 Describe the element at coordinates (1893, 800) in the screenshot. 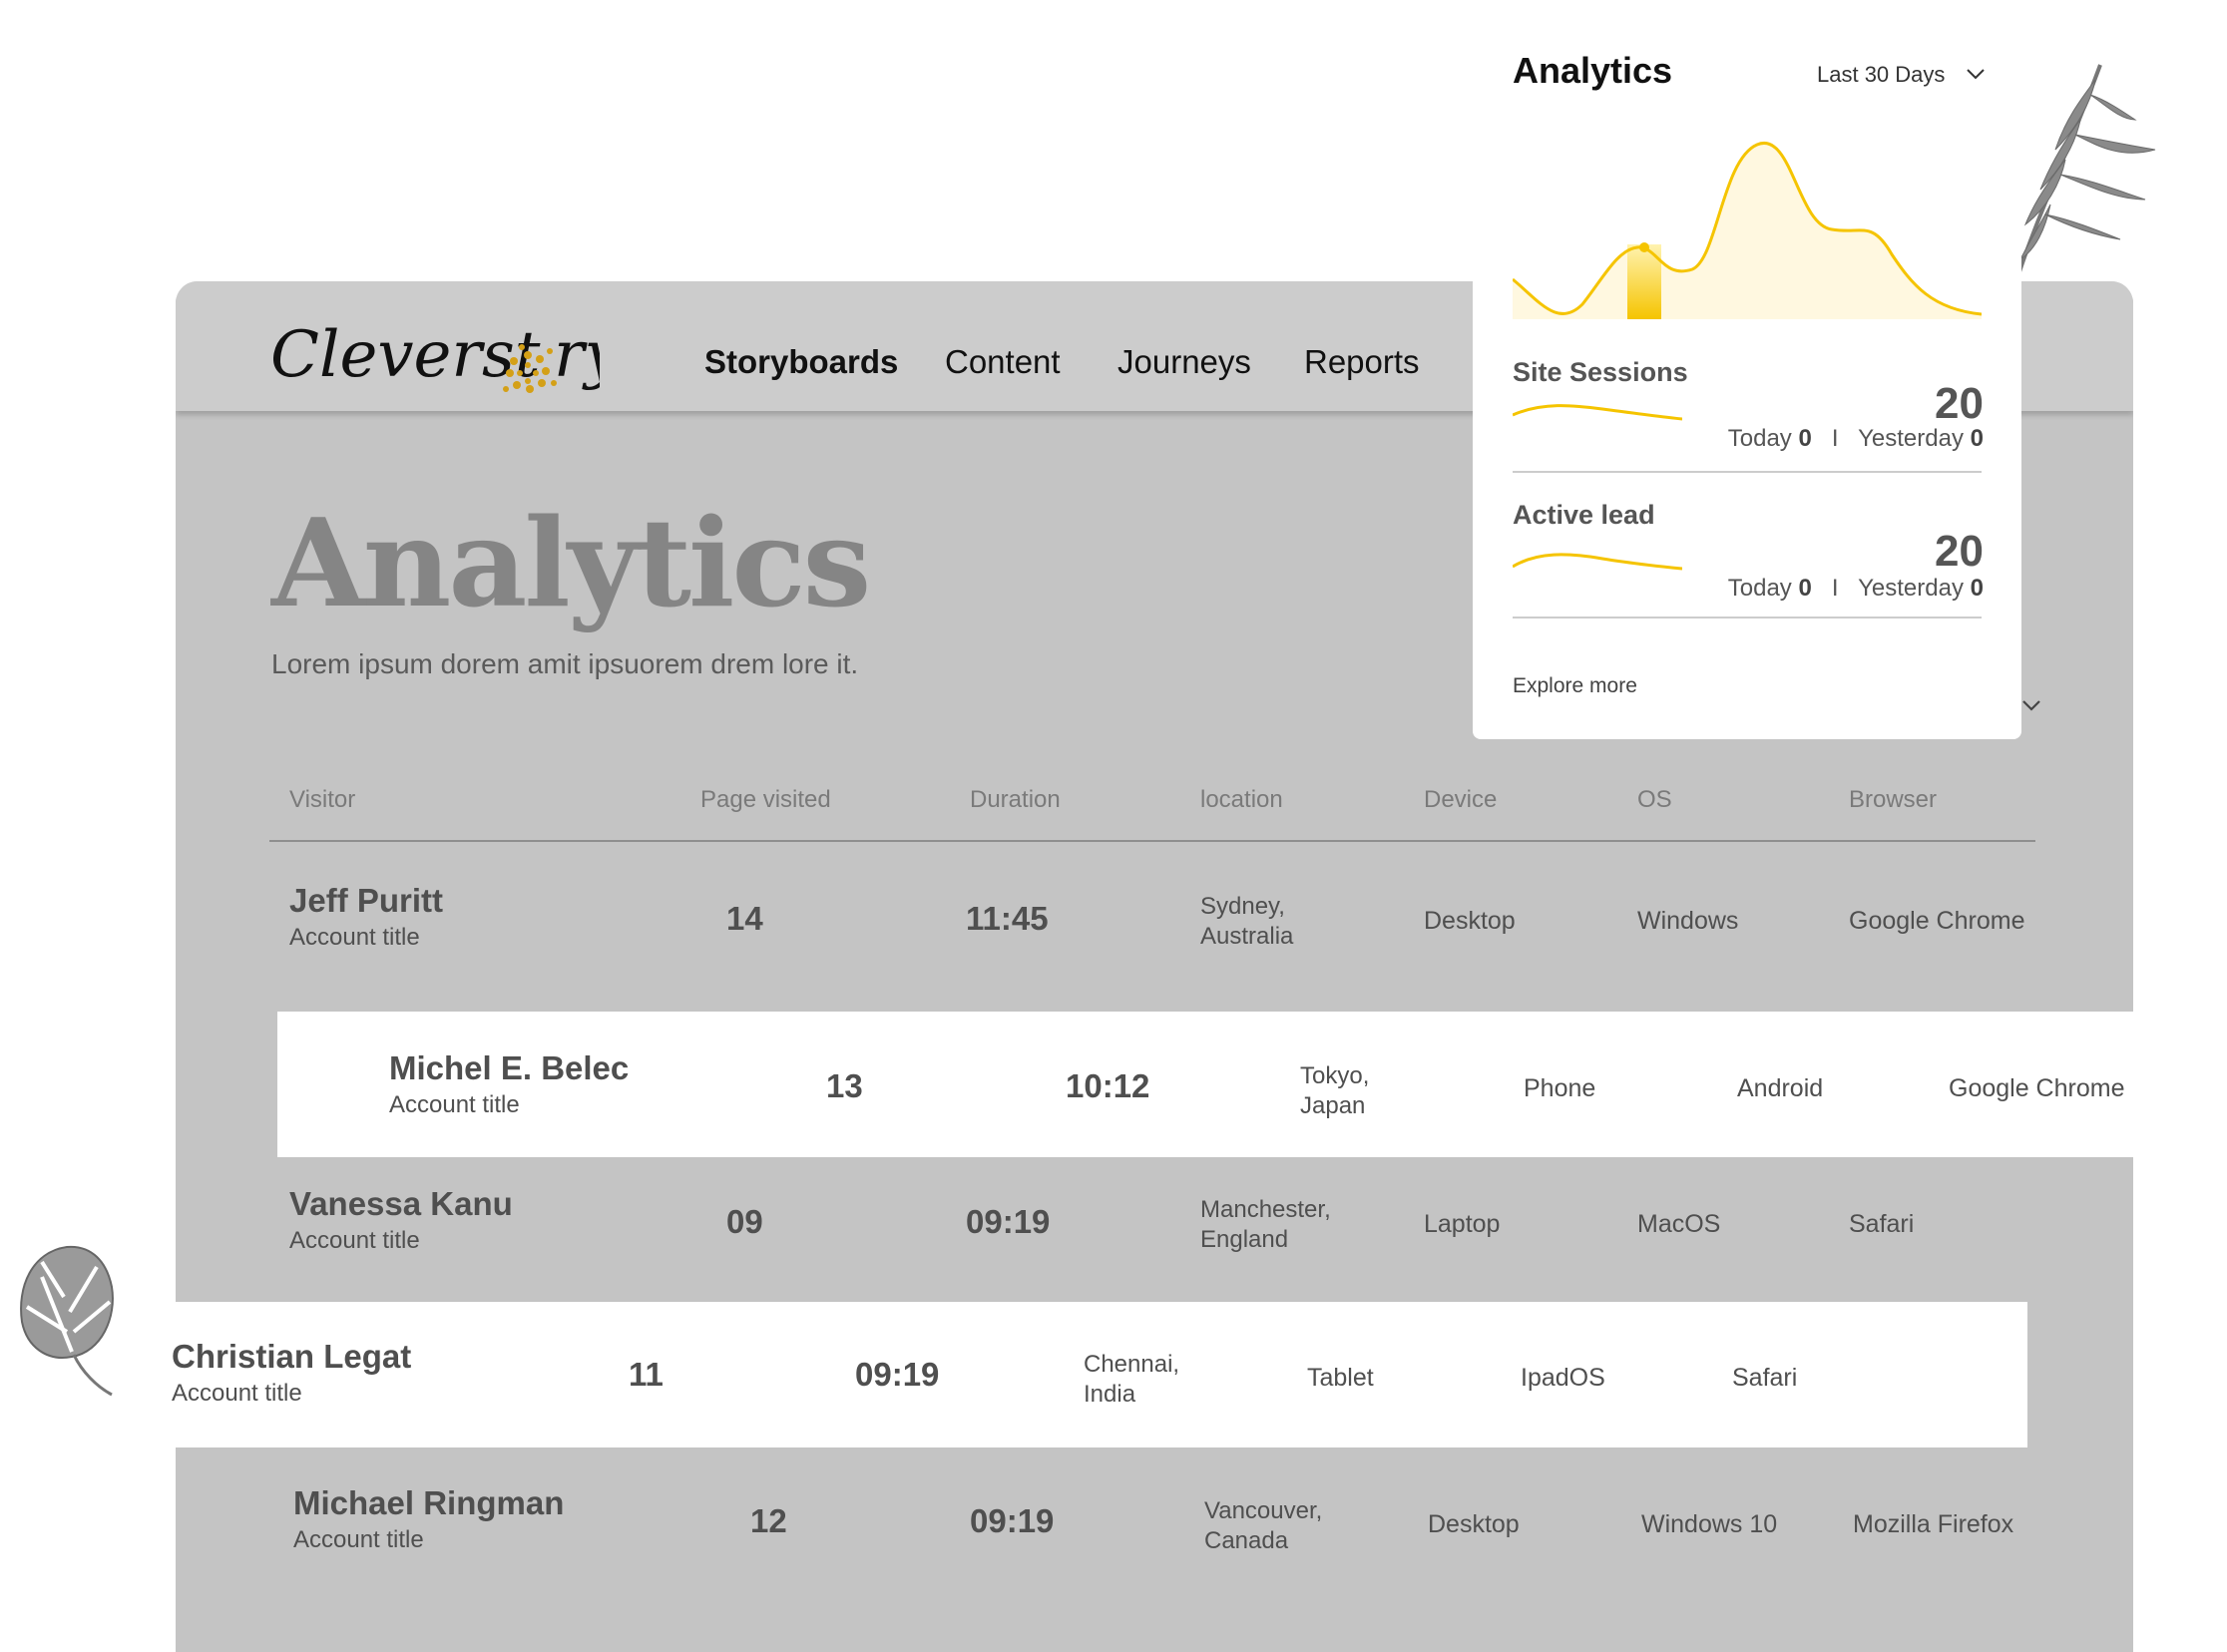

I see `column-header-browser: Browser` at that location.